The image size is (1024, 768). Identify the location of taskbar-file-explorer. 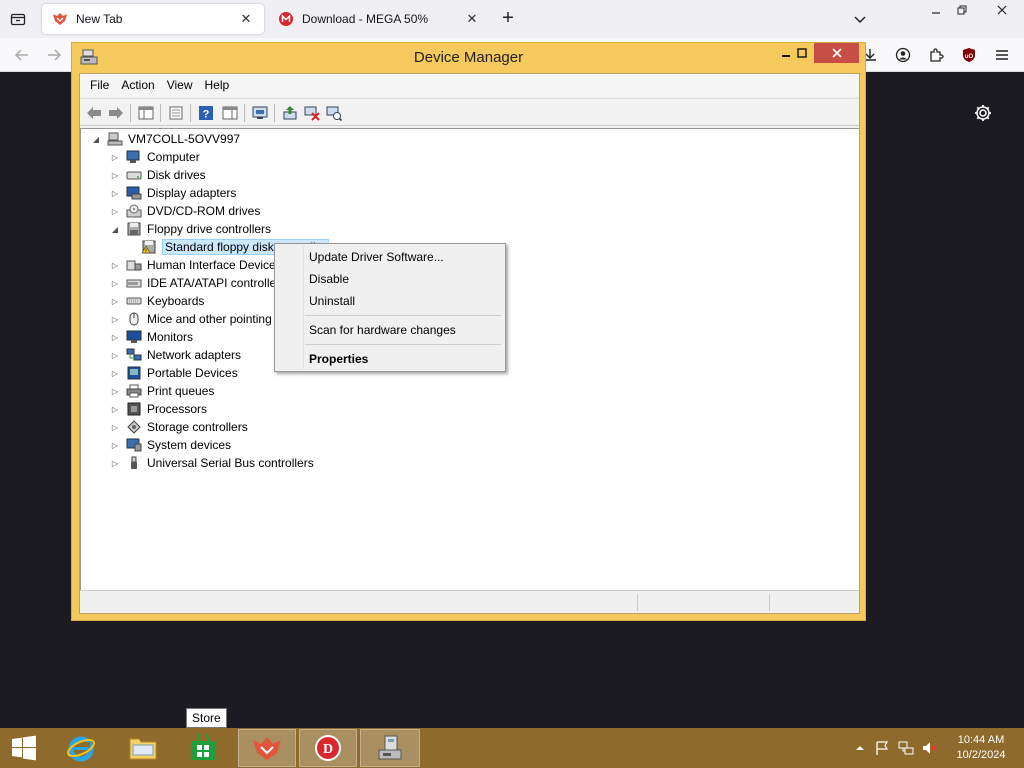
(143, 748).